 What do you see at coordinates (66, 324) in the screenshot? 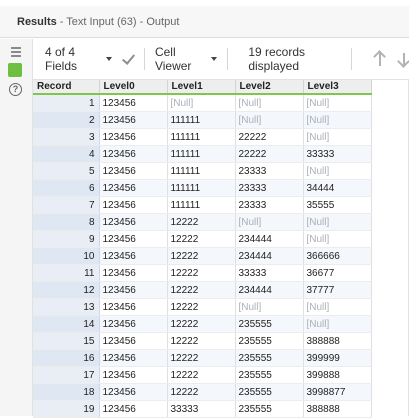
I see `record-number: 14` at bounding box center [66, 324].